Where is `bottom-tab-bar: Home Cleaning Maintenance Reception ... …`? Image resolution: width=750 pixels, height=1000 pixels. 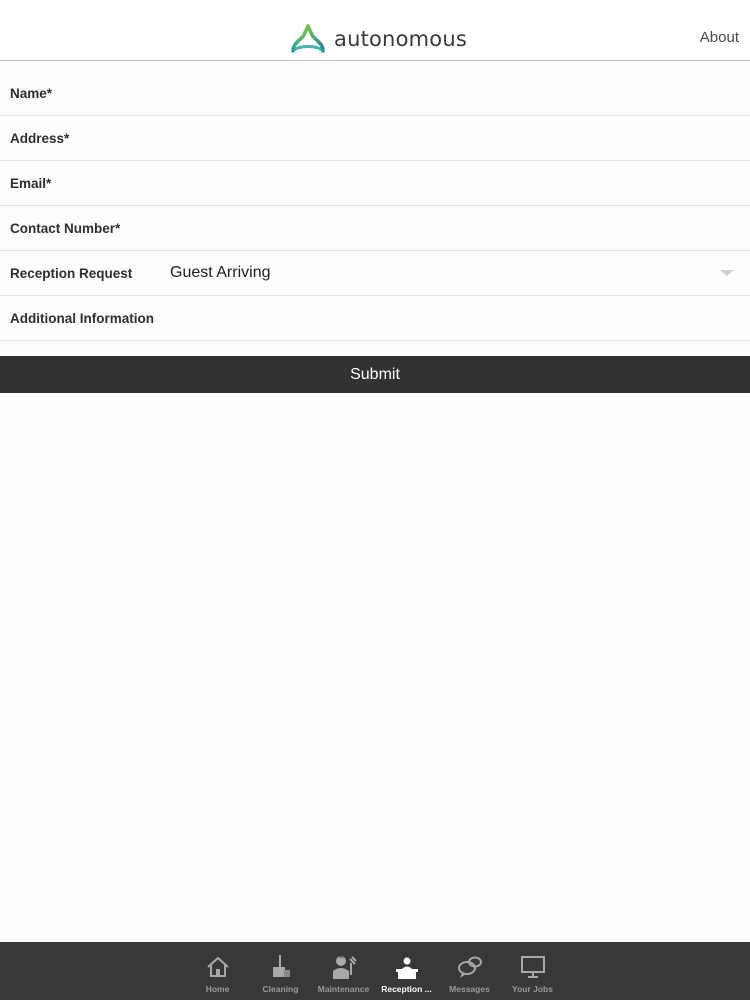
bottom-tab-bar: Home Cleaning Maintenance Reception ... … is located at coordinates (375, 971).